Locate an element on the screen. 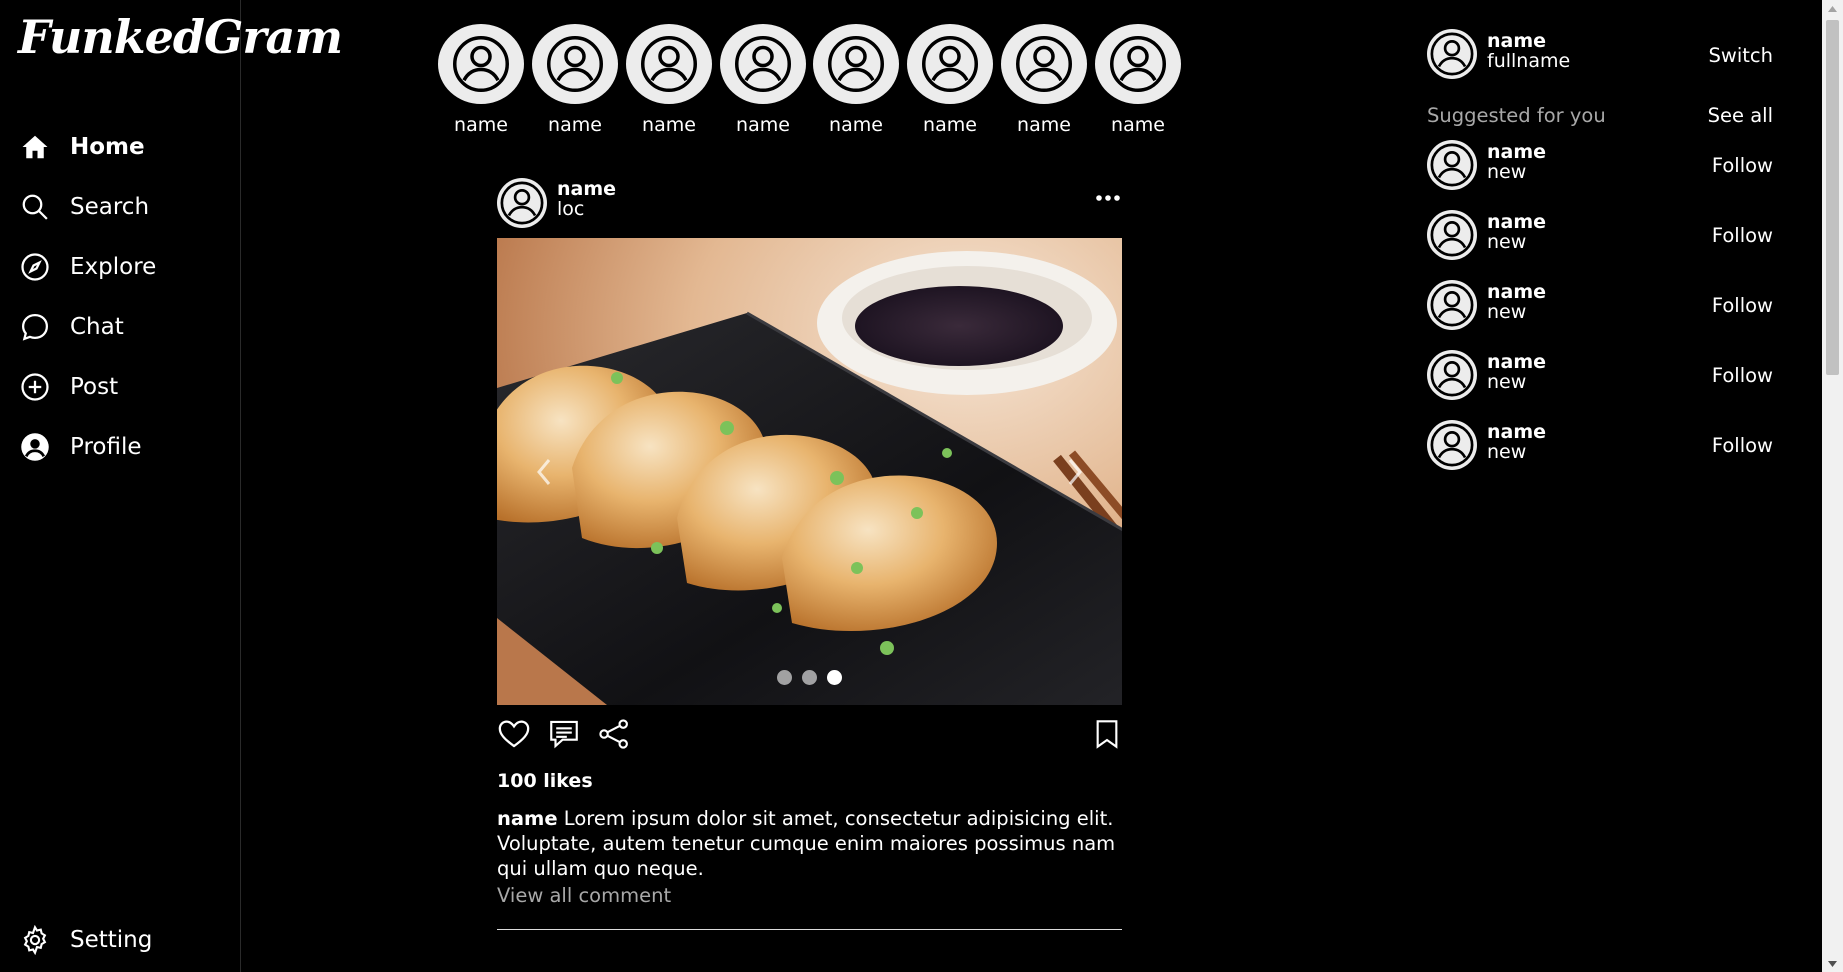 The height and width of the screenshot is (972, 1843). like-count: 100 likes is located at coordinates (545, 781).